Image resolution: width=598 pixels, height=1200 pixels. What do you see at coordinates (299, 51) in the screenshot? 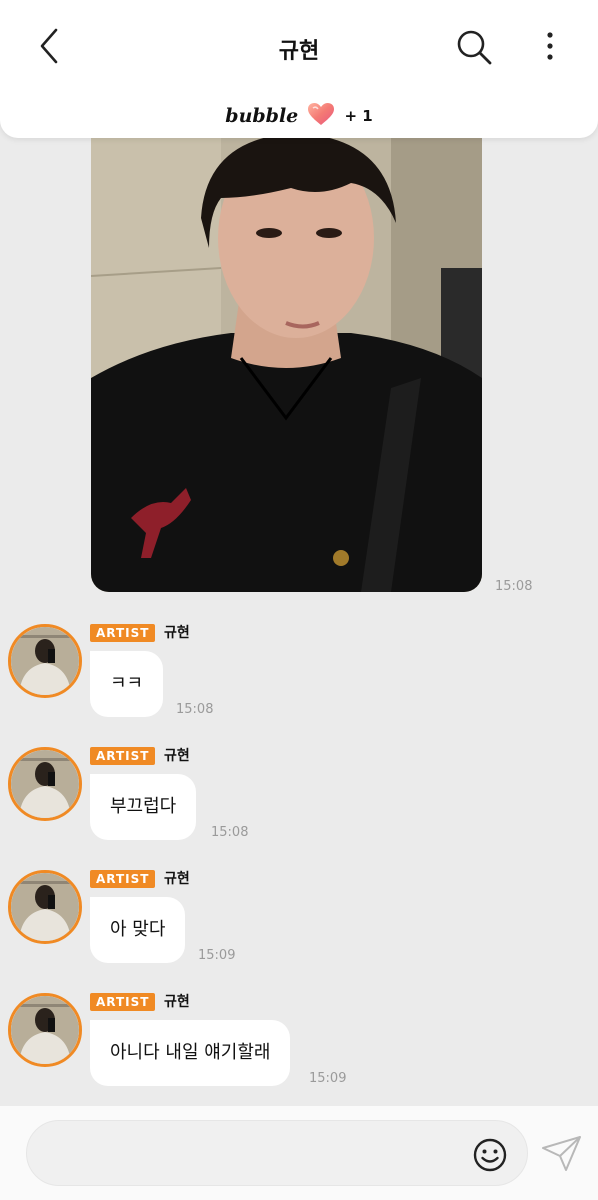
I see `chat-title: 규현` at bounding box center [299, 51].